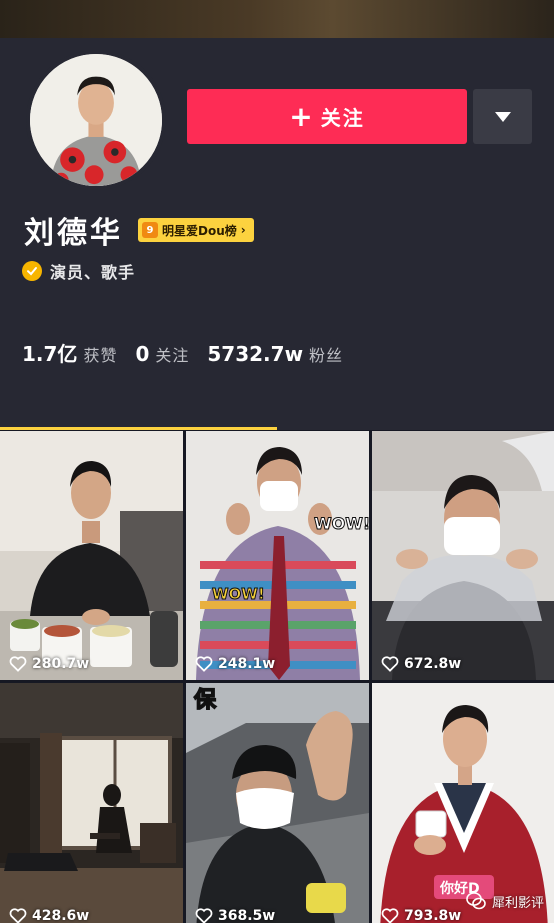  I want to click on video-thumbnail-2: WOW! WOW! 248.1w, so click(277, 555).